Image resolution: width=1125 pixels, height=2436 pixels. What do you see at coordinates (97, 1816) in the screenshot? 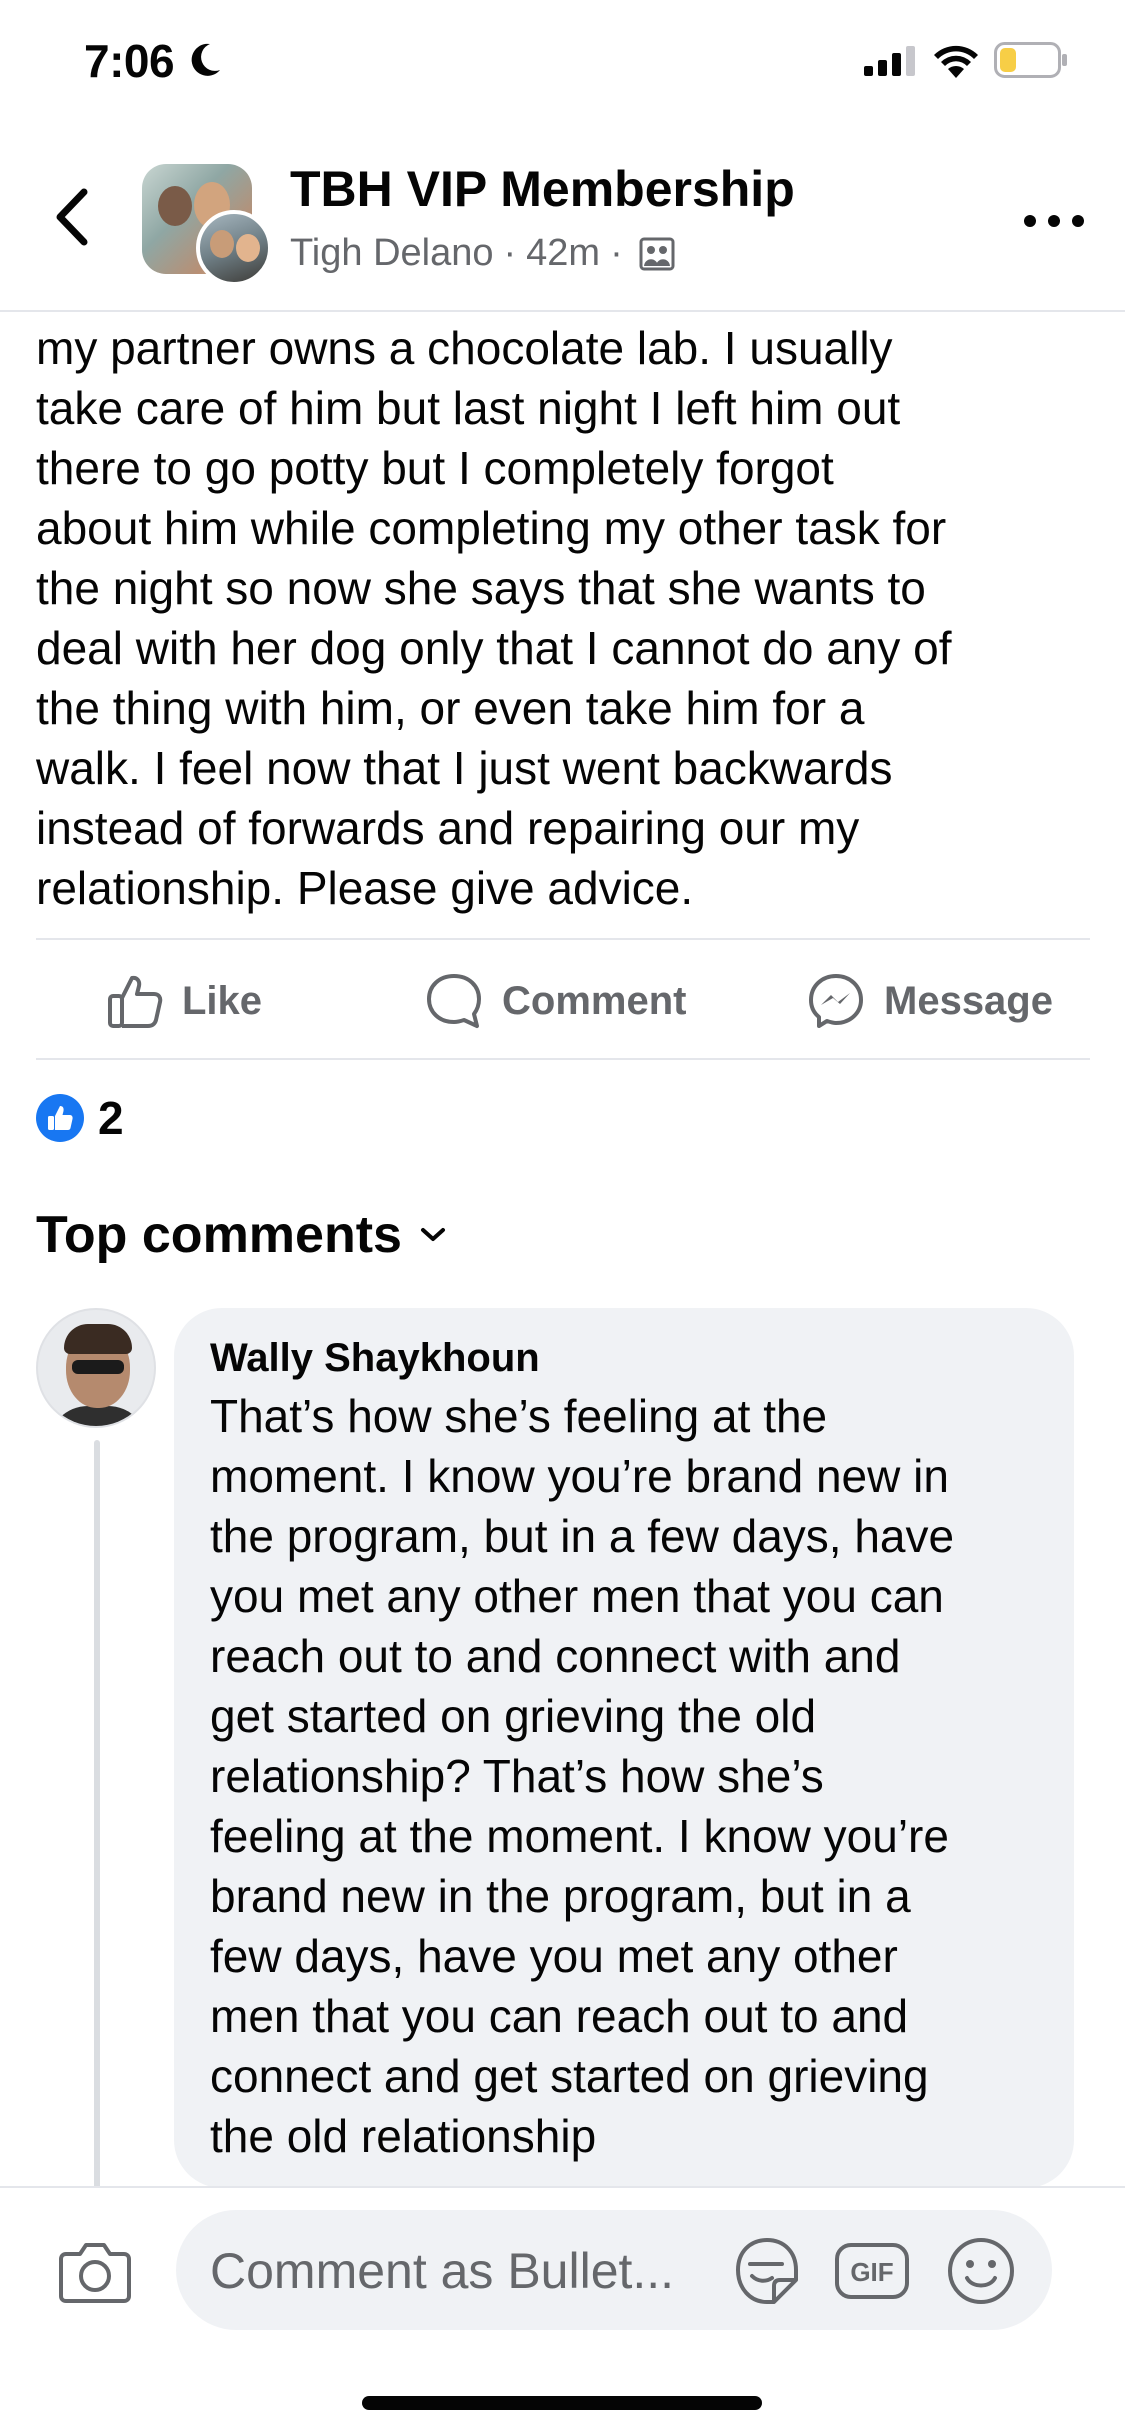
I see `comment-thread-line` at bounding box center [97, 1816].